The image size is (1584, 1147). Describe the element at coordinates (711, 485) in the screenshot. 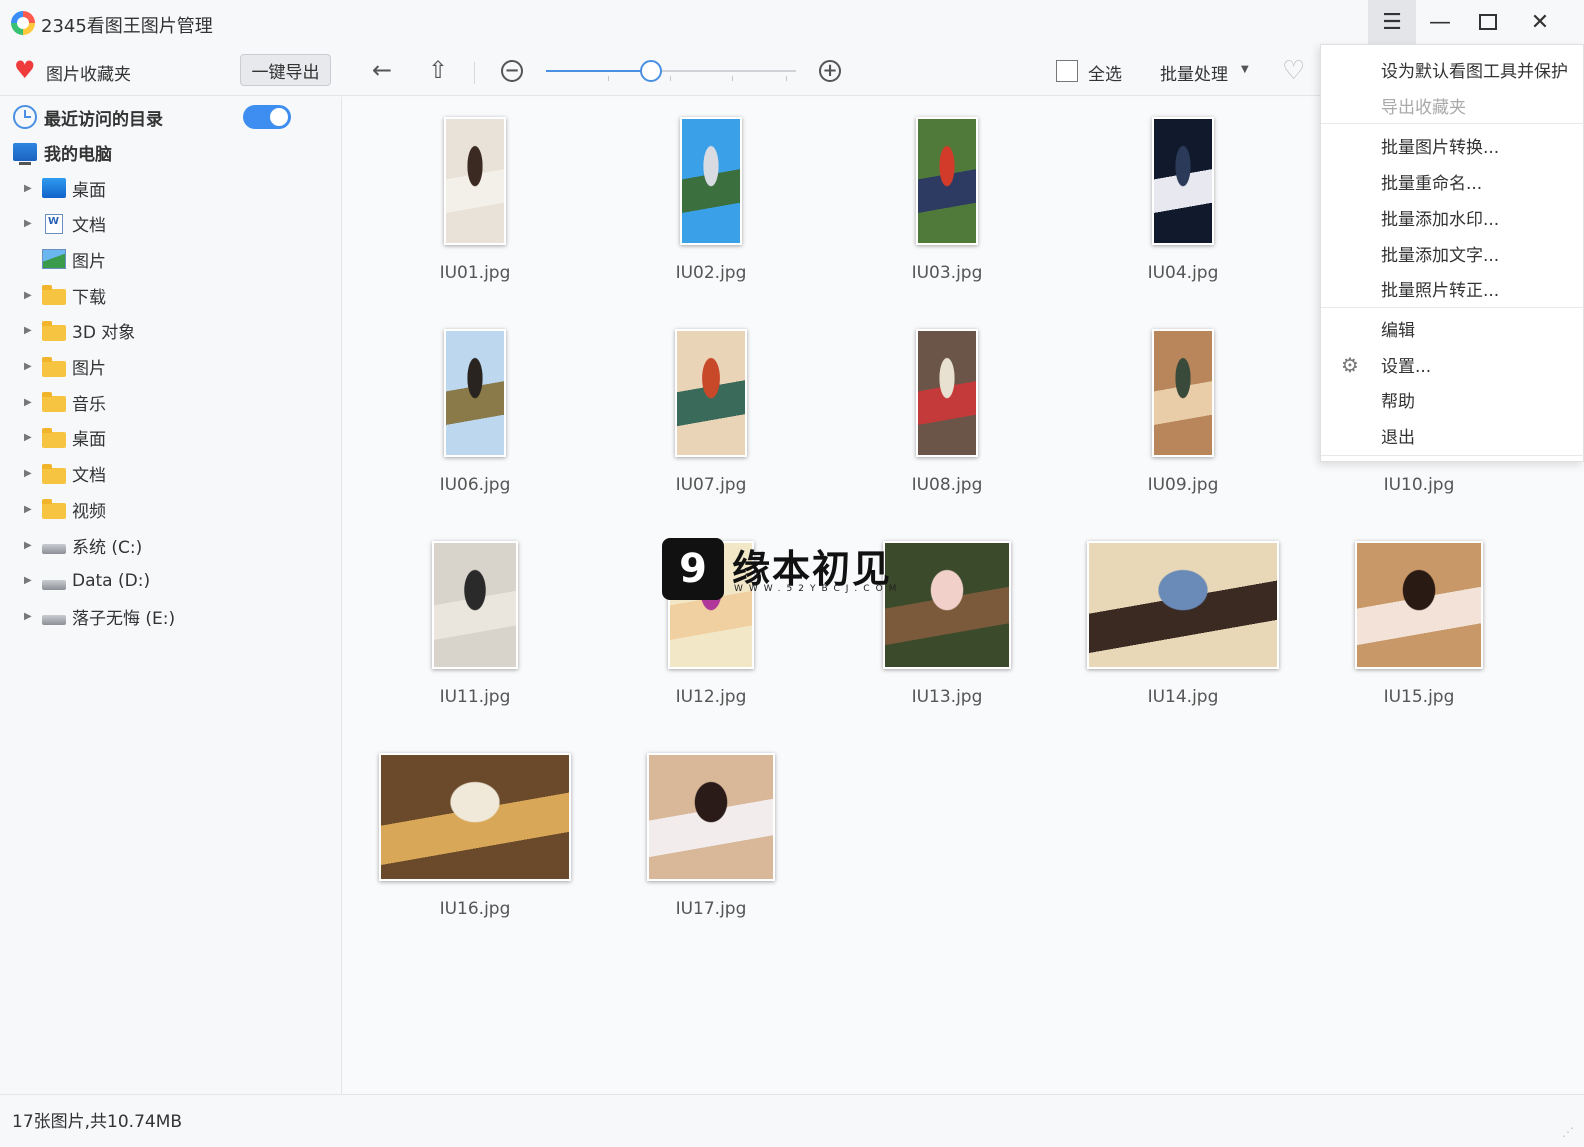

I see `image-filename: IU07.jpg` at that location.